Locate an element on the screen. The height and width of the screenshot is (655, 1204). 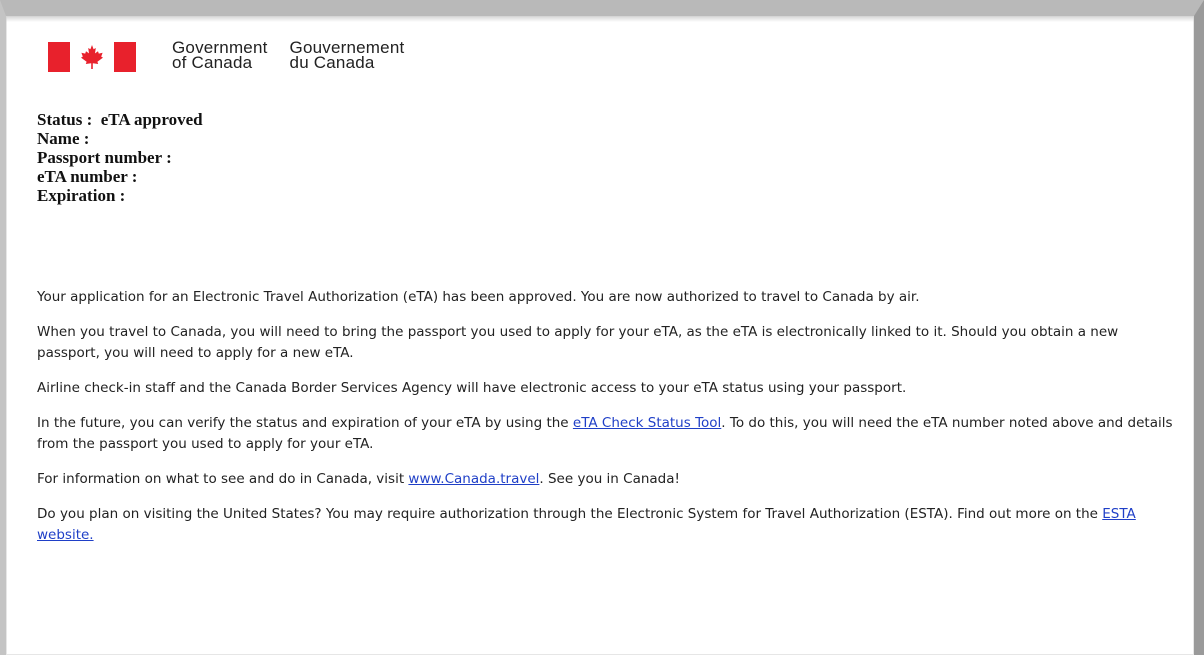
expiration-label: Expiration : is located at coordinates (81, 195).